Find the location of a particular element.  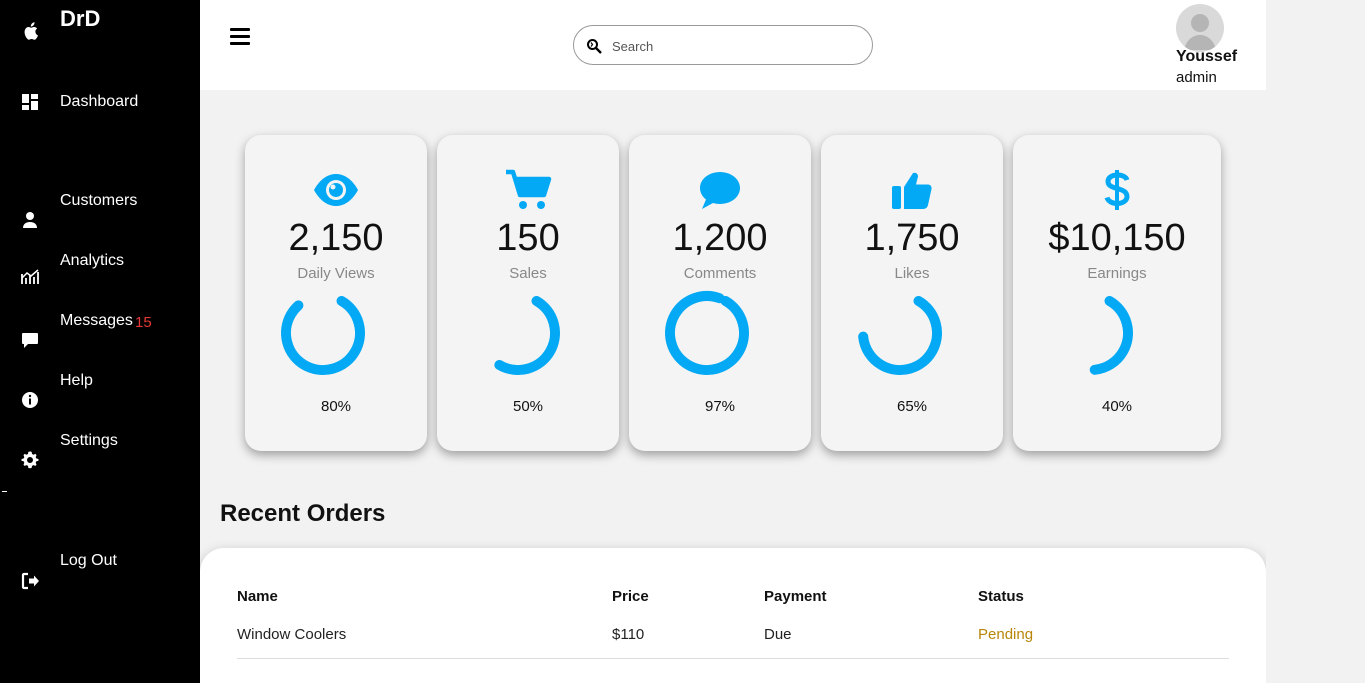

messages-count-badge: 15 is located at coordinates (143, 322).